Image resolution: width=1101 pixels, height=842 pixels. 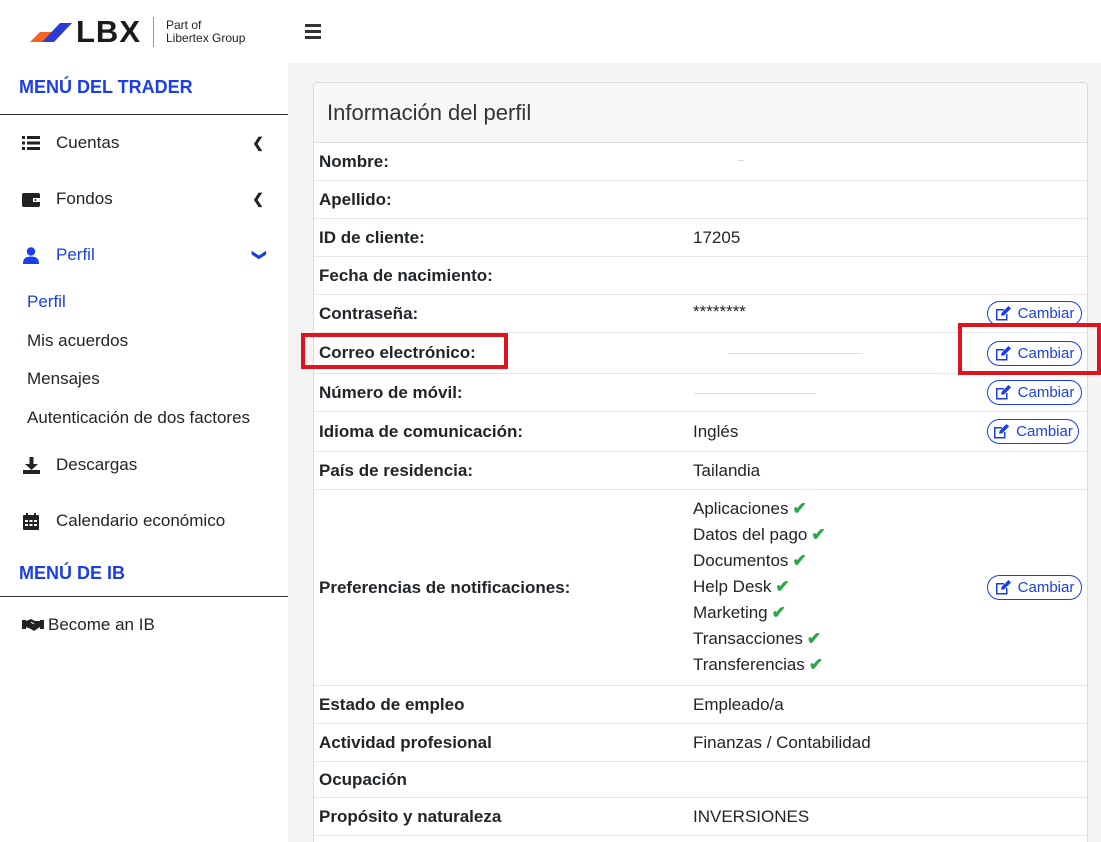 I want to click on list-item: Datos del pago ✔, so click(x=759, y=534).